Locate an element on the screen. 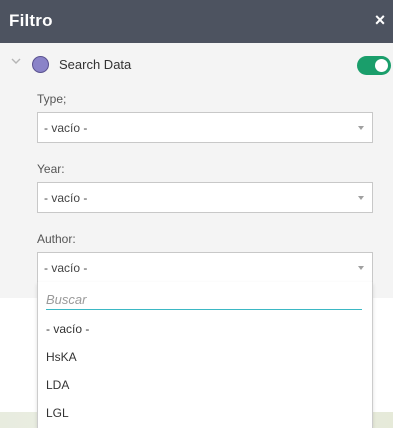  author-select-value: - vacío - is located at coordinates (66, 268).